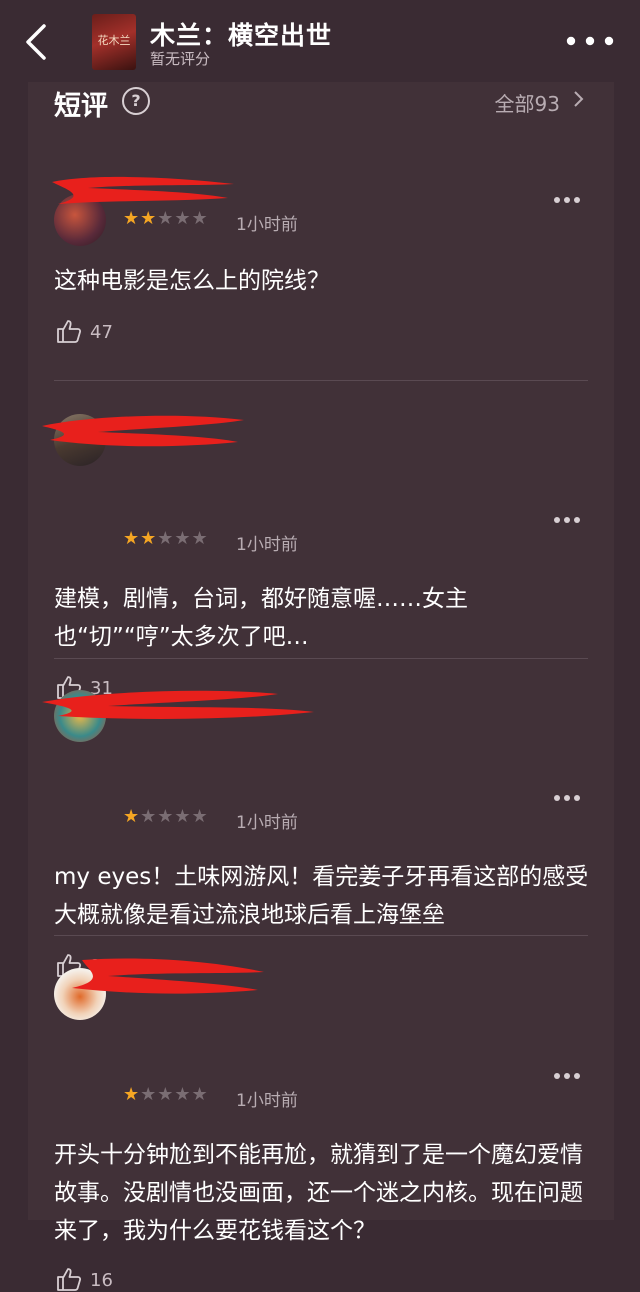 The width and height of the screenshot is (640, 1292). I want to click on top-bar: 花木兰 木兰：横空出世 暂无评分, so click(320, 41).